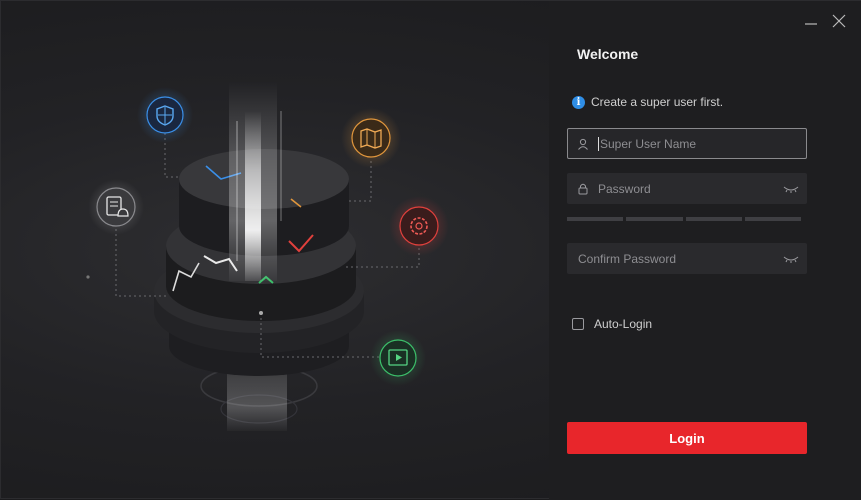 Image resolution: width=861 pixels, height=500 pixels. I want to click on show-confirm-password-toggle, so click(791, 259).